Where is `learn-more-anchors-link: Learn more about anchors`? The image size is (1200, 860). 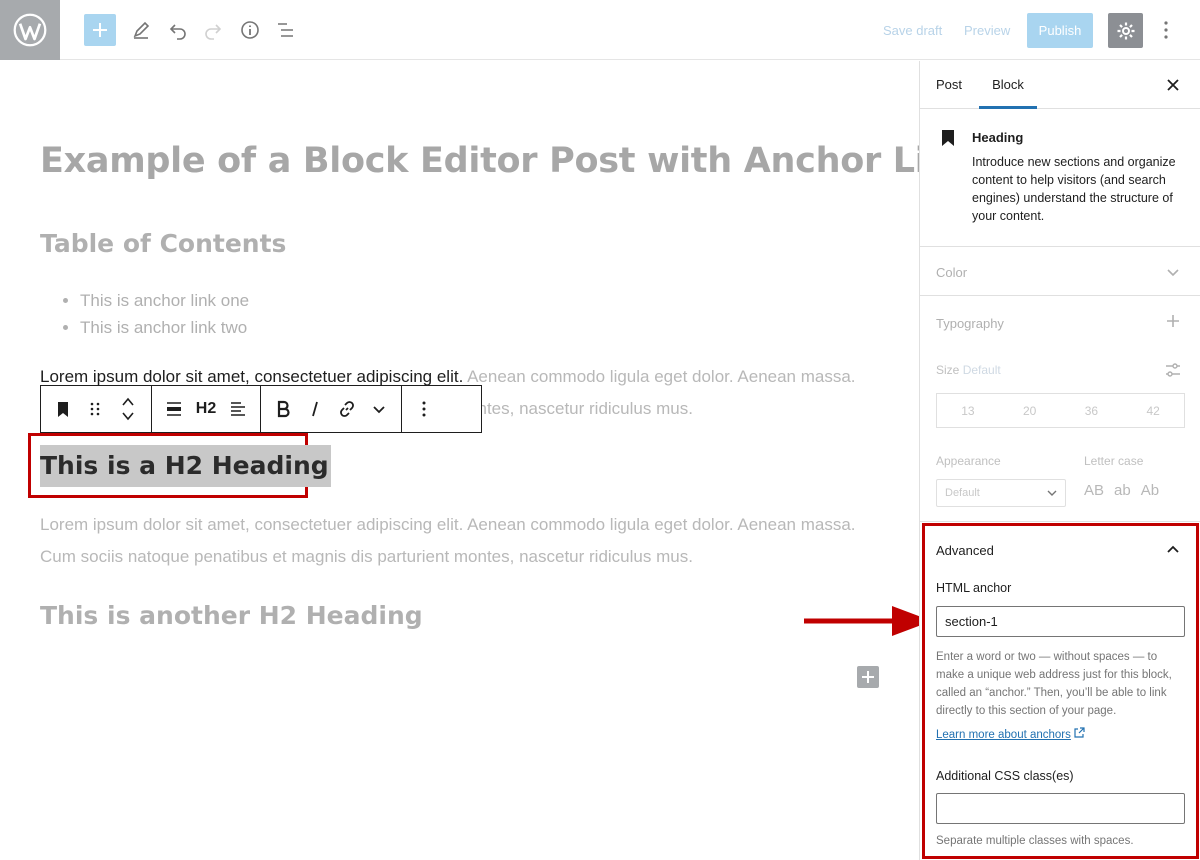
learn-more-anchors-link: Learn more about anchors is located at coordinates (1010, 734).